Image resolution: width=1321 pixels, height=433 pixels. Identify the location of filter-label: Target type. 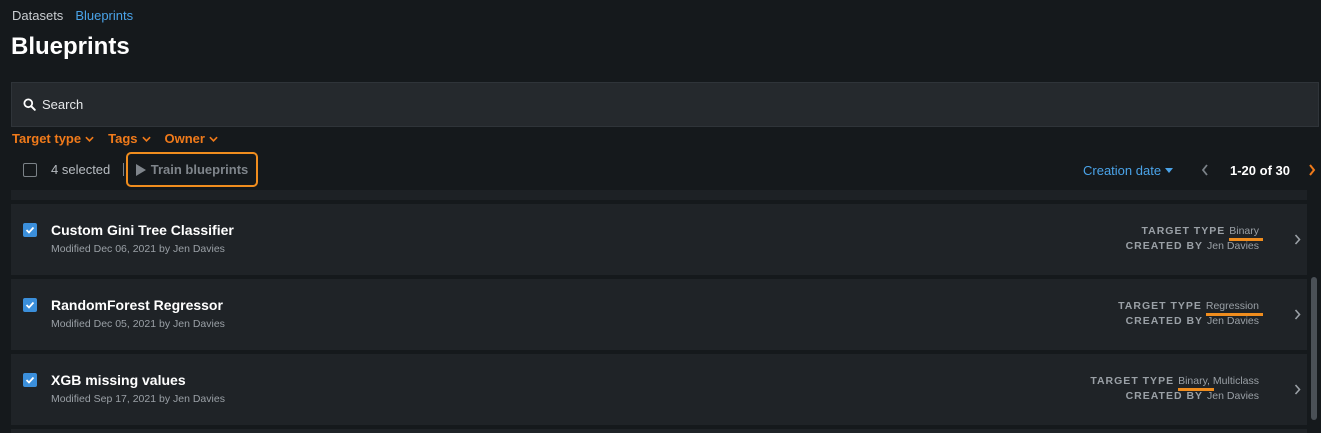
(47, 138).